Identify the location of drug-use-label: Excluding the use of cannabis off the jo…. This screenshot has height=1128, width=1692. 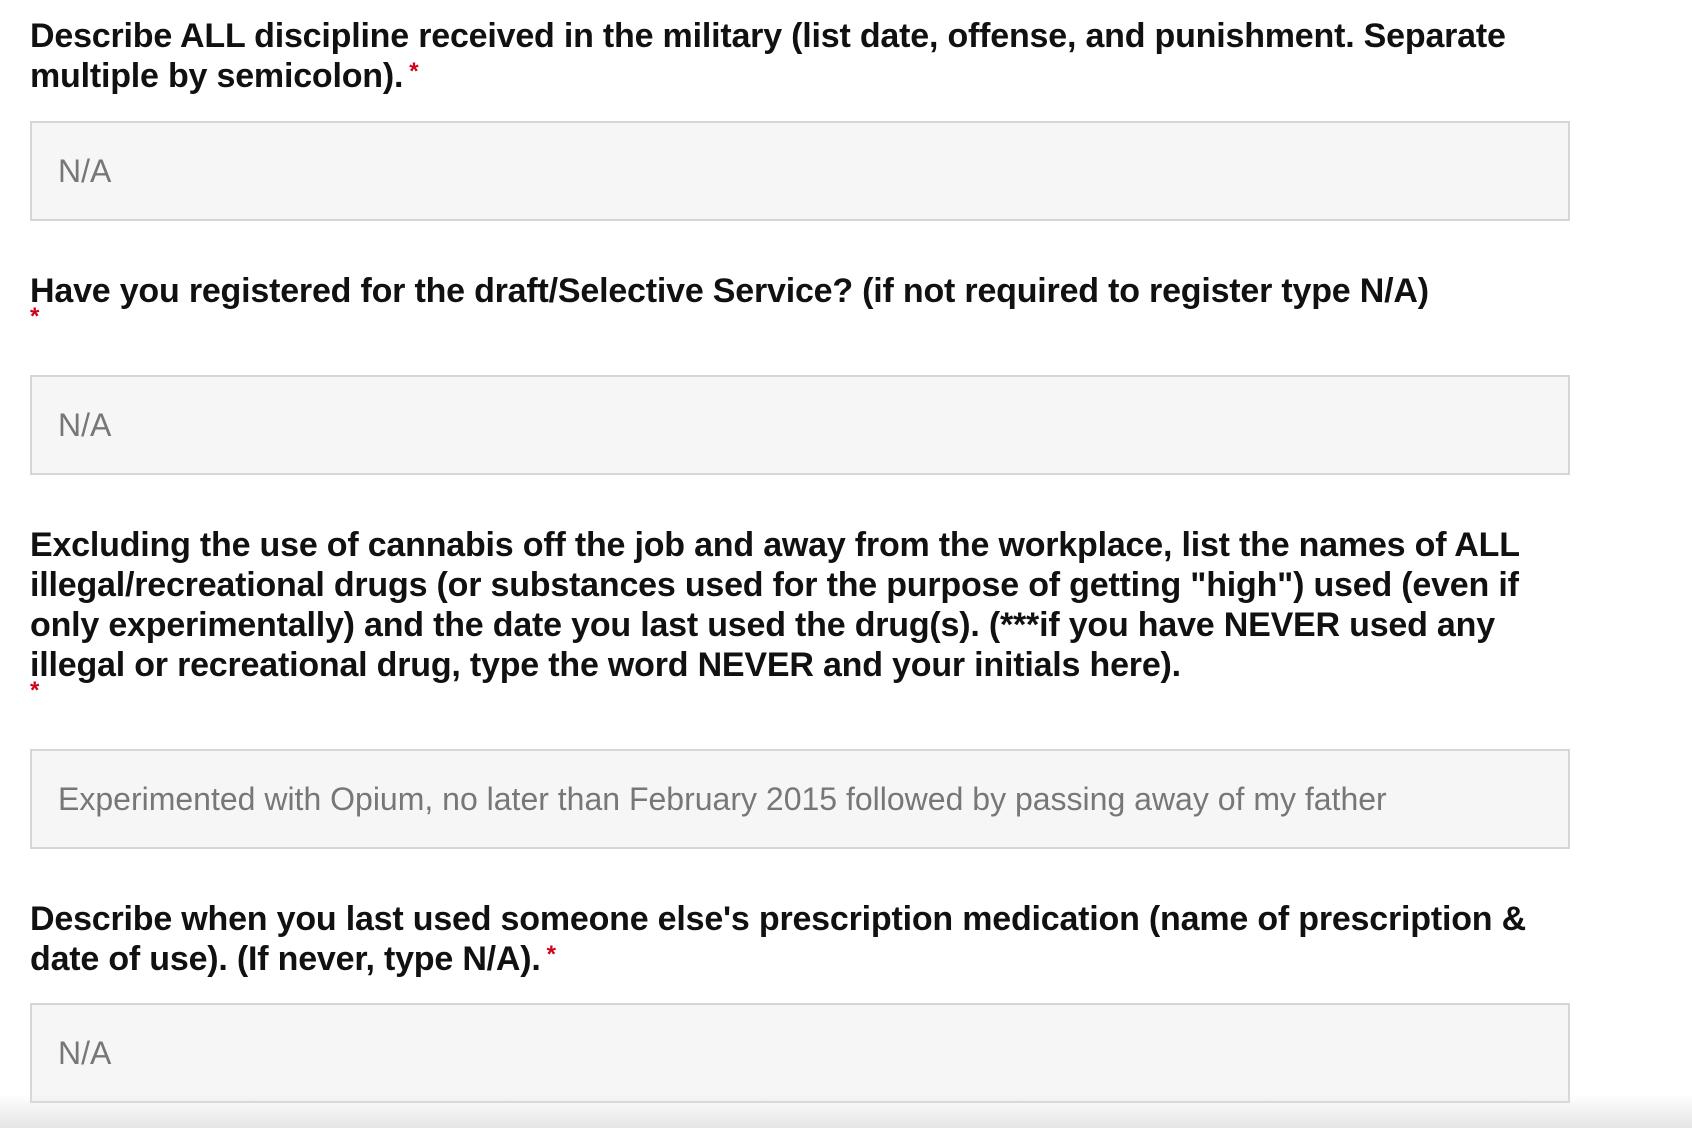
(800, 617).